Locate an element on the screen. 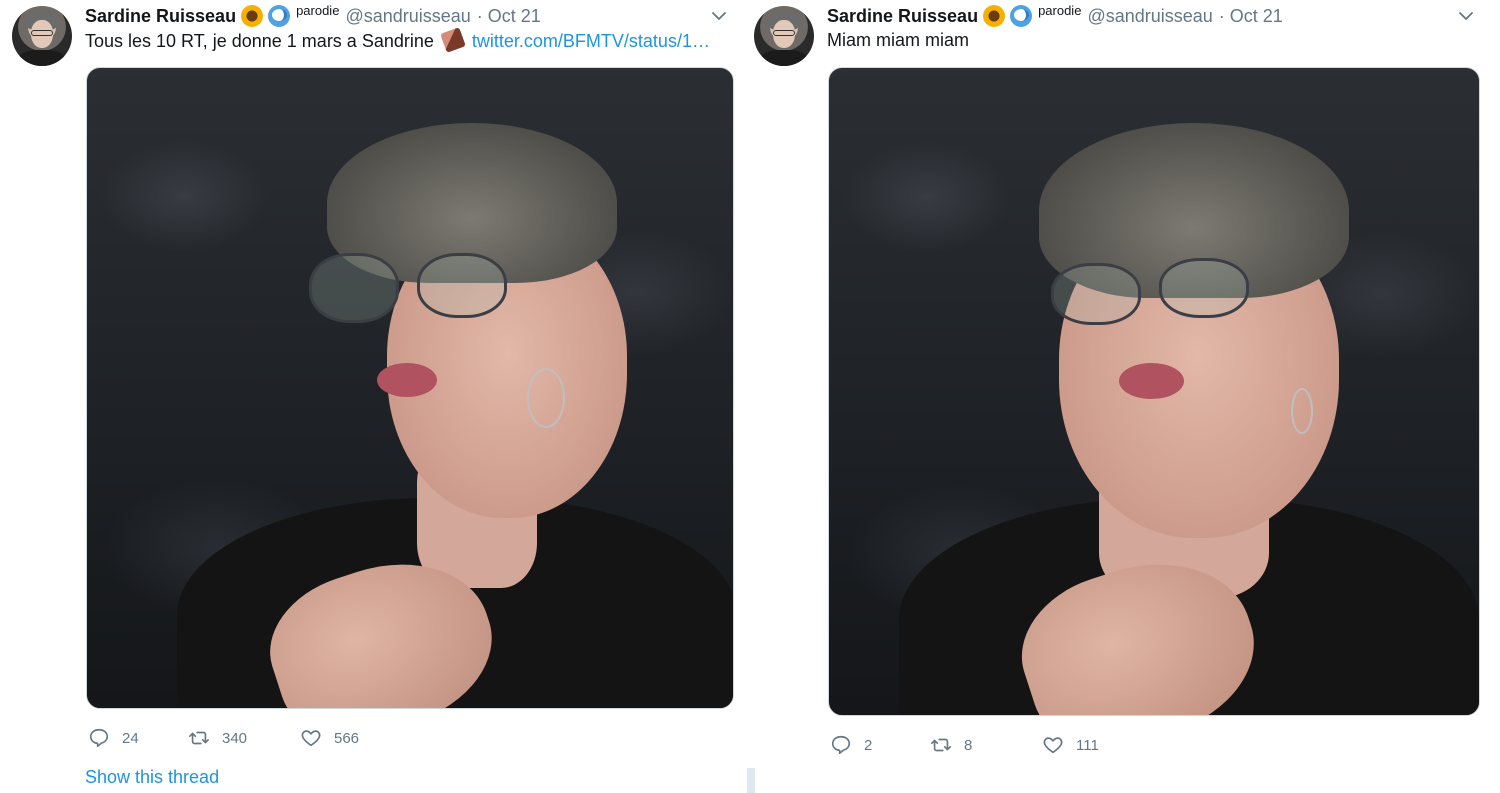  reply-button: 24 is located at coordinates (138, 738).